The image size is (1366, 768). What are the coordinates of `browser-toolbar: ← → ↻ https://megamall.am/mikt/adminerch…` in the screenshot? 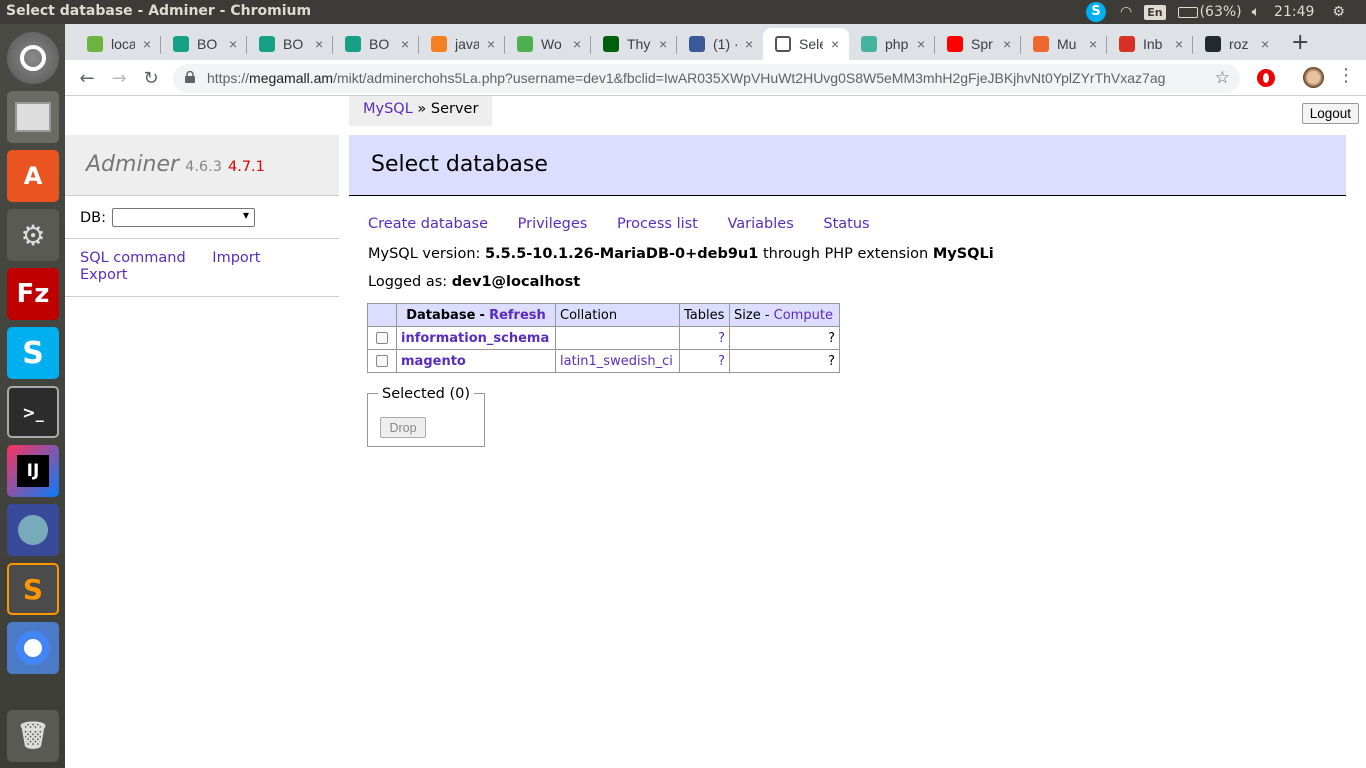 It's located at (715, 78).